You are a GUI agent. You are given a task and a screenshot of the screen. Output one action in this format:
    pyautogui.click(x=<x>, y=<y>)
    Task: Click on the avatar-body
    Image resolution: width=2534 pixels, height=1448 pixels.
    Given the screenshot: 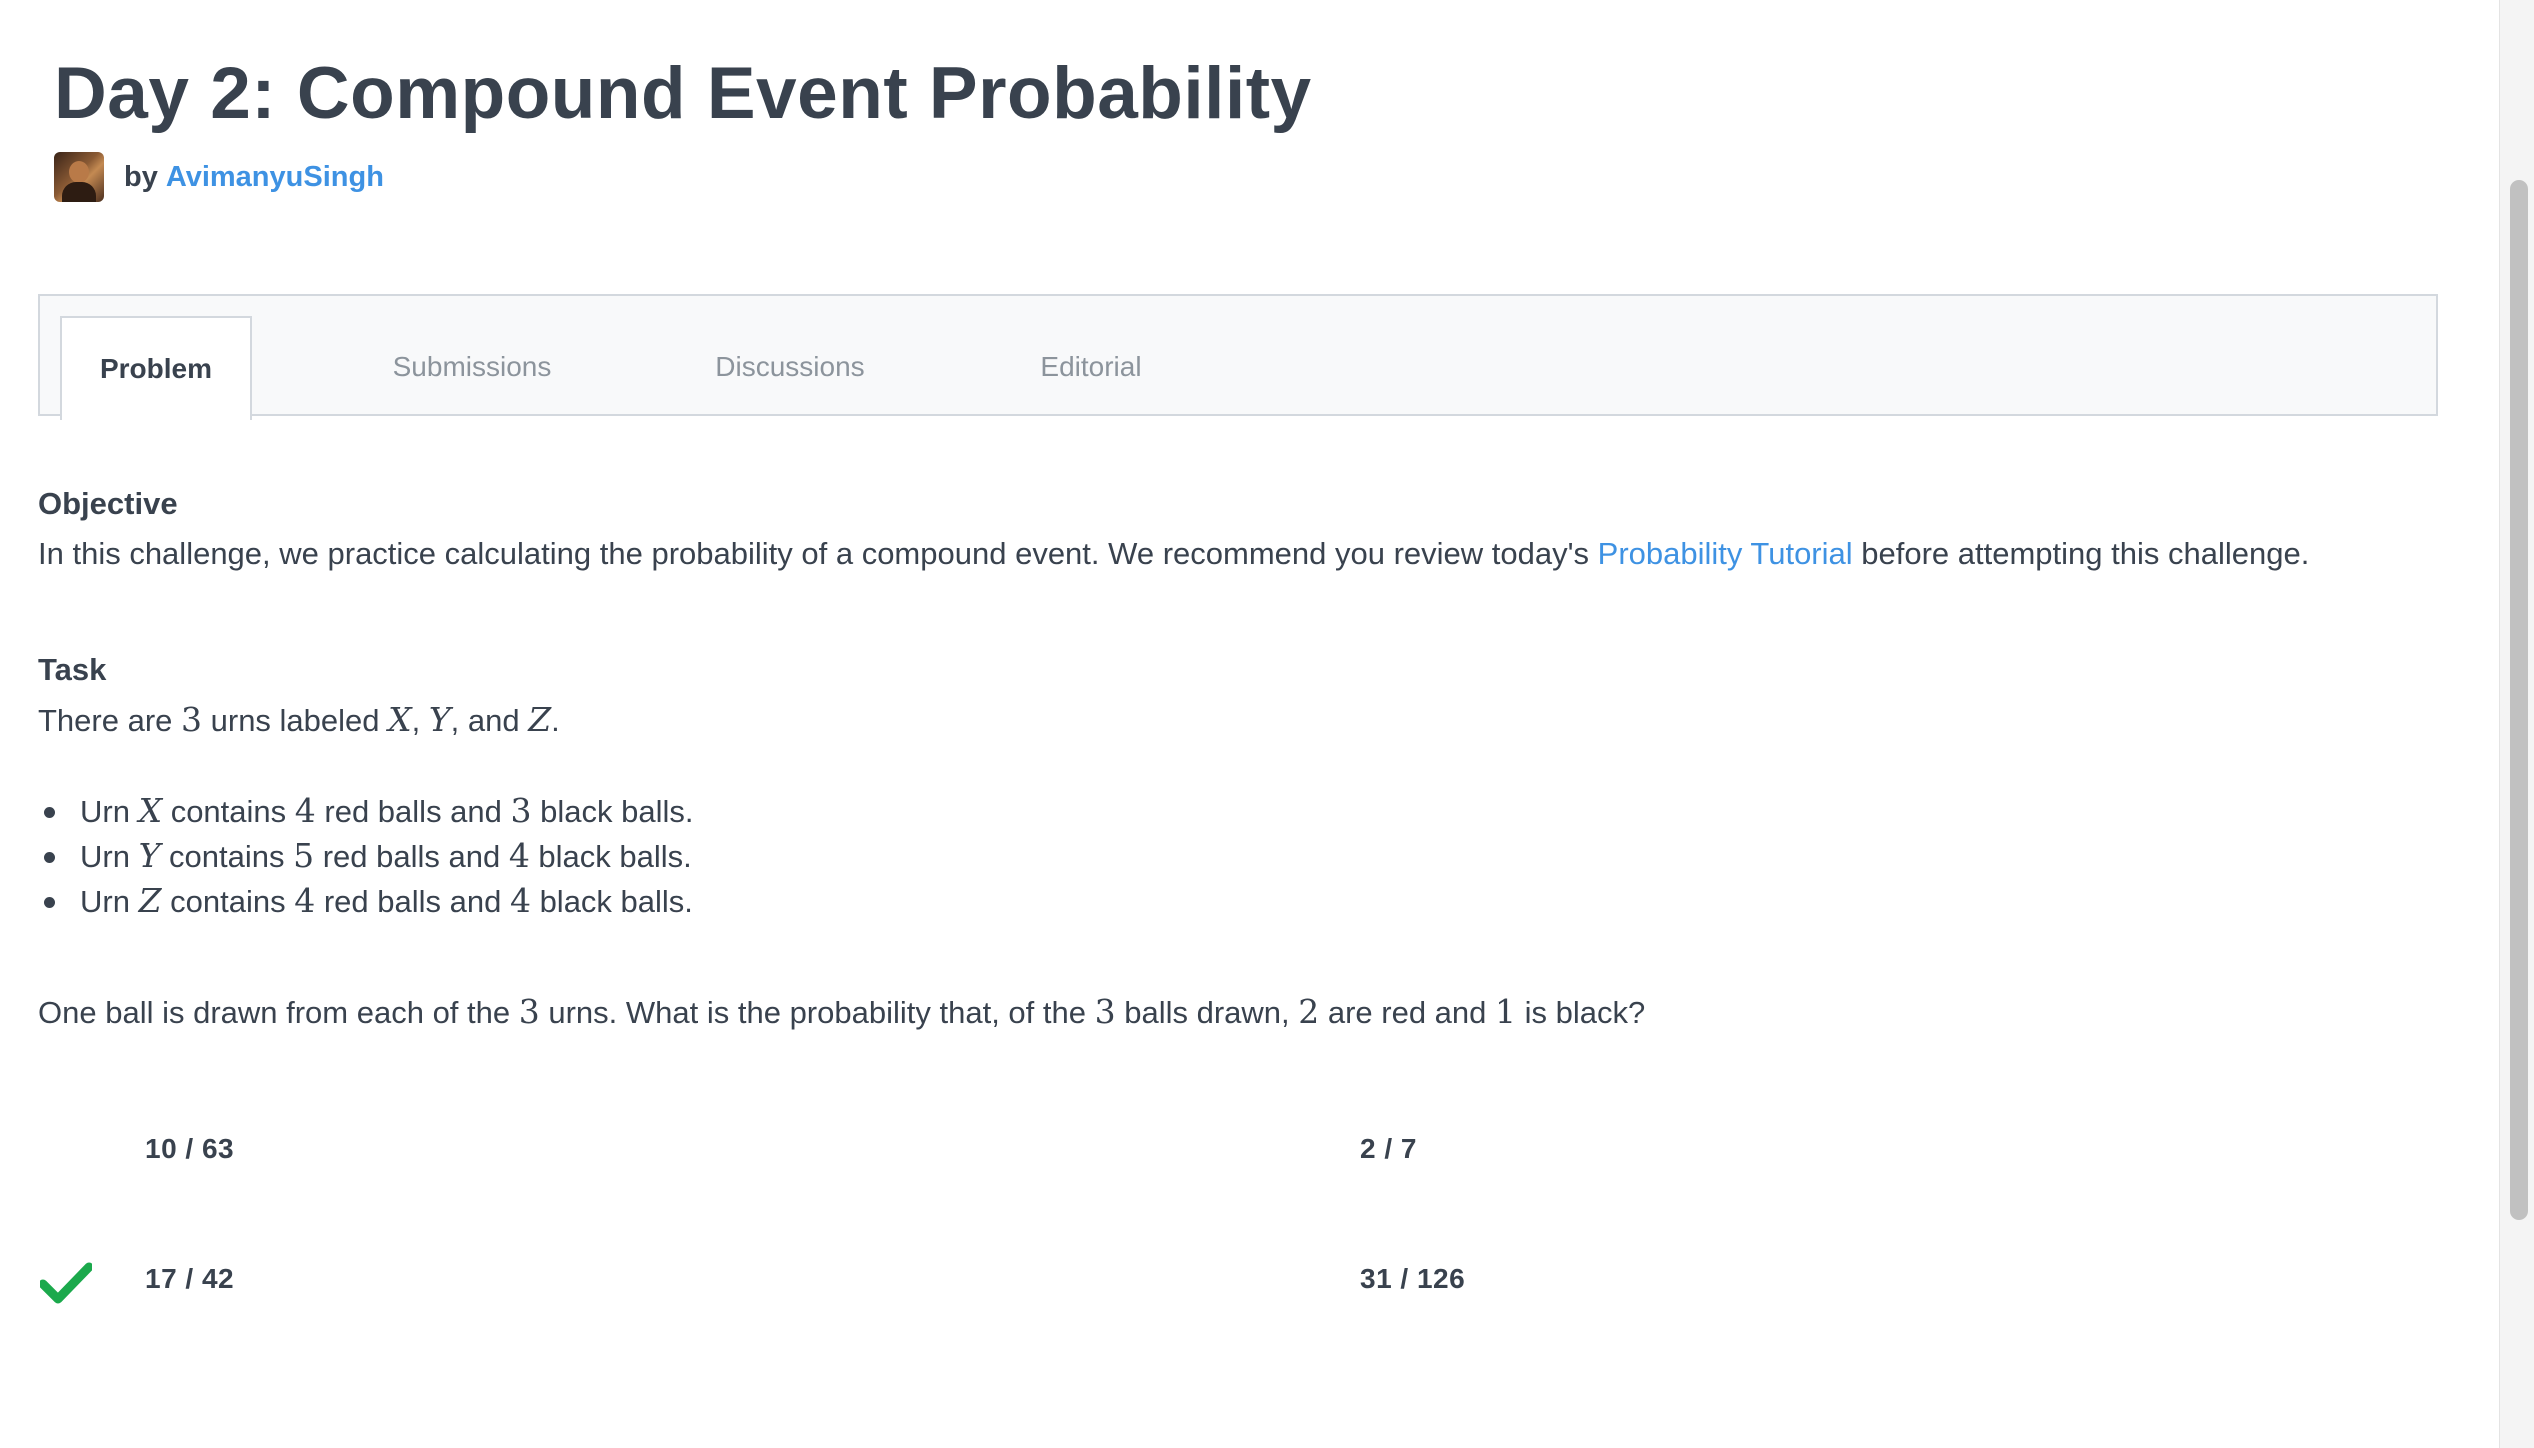 What is the action you would take?
    pyautogui.click(x=79, y=192)
    